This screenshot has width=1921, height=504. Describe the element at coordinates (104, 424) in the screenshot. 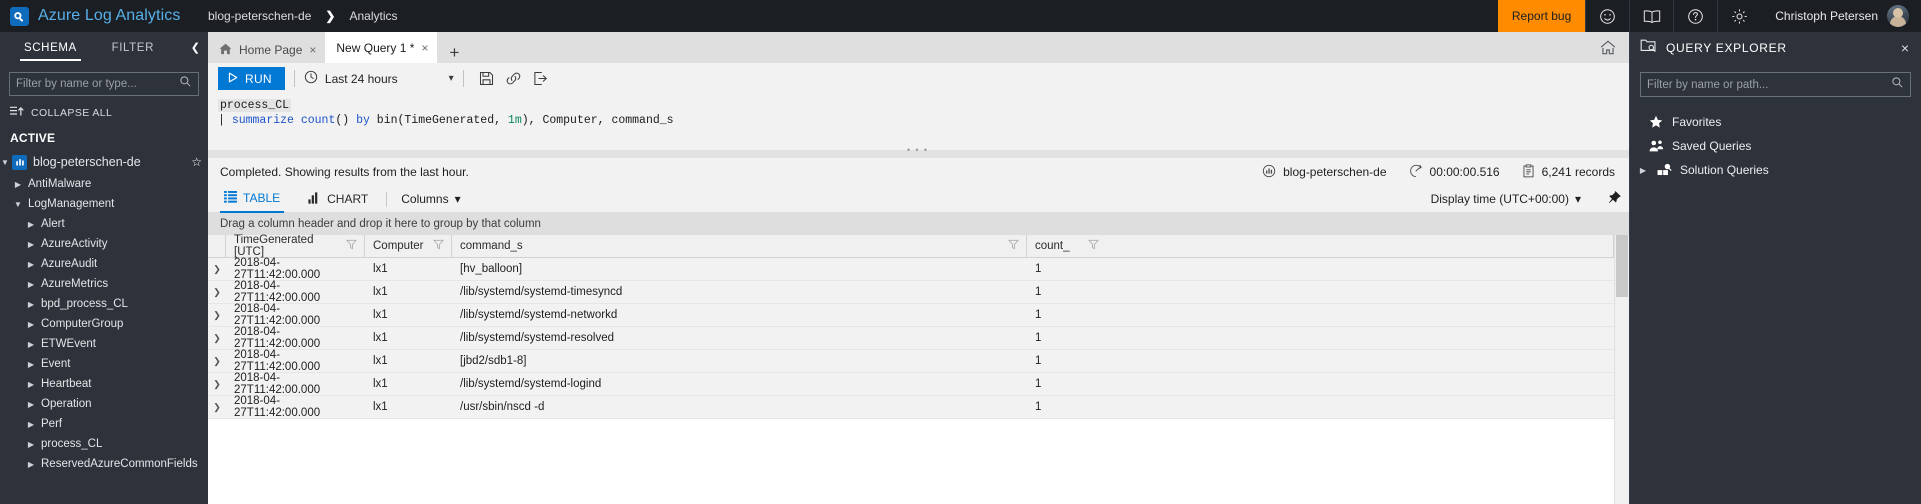

I see `schema-node-perf: ▶ Perf` at that location.